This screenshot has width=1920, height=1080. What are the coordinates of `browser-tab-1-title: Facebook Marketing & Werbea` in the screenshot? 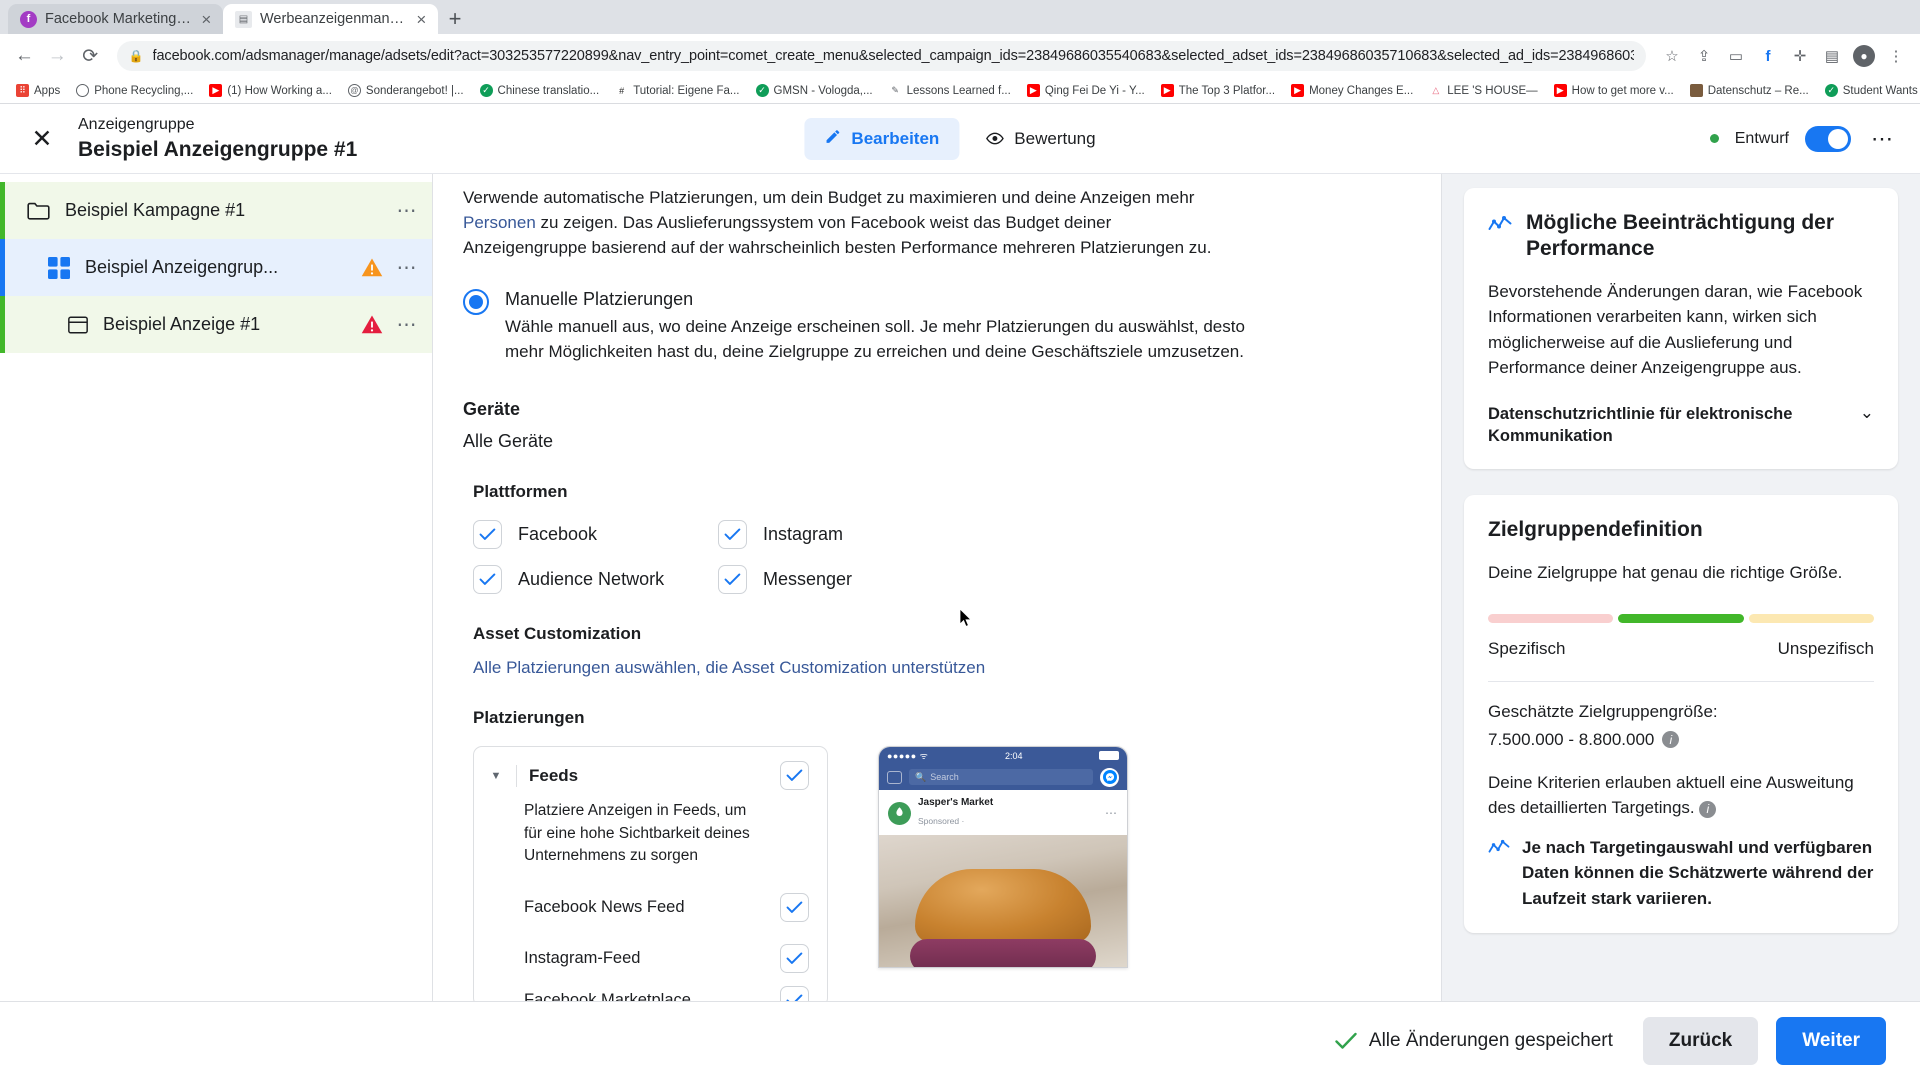 It's located at (118, 19).